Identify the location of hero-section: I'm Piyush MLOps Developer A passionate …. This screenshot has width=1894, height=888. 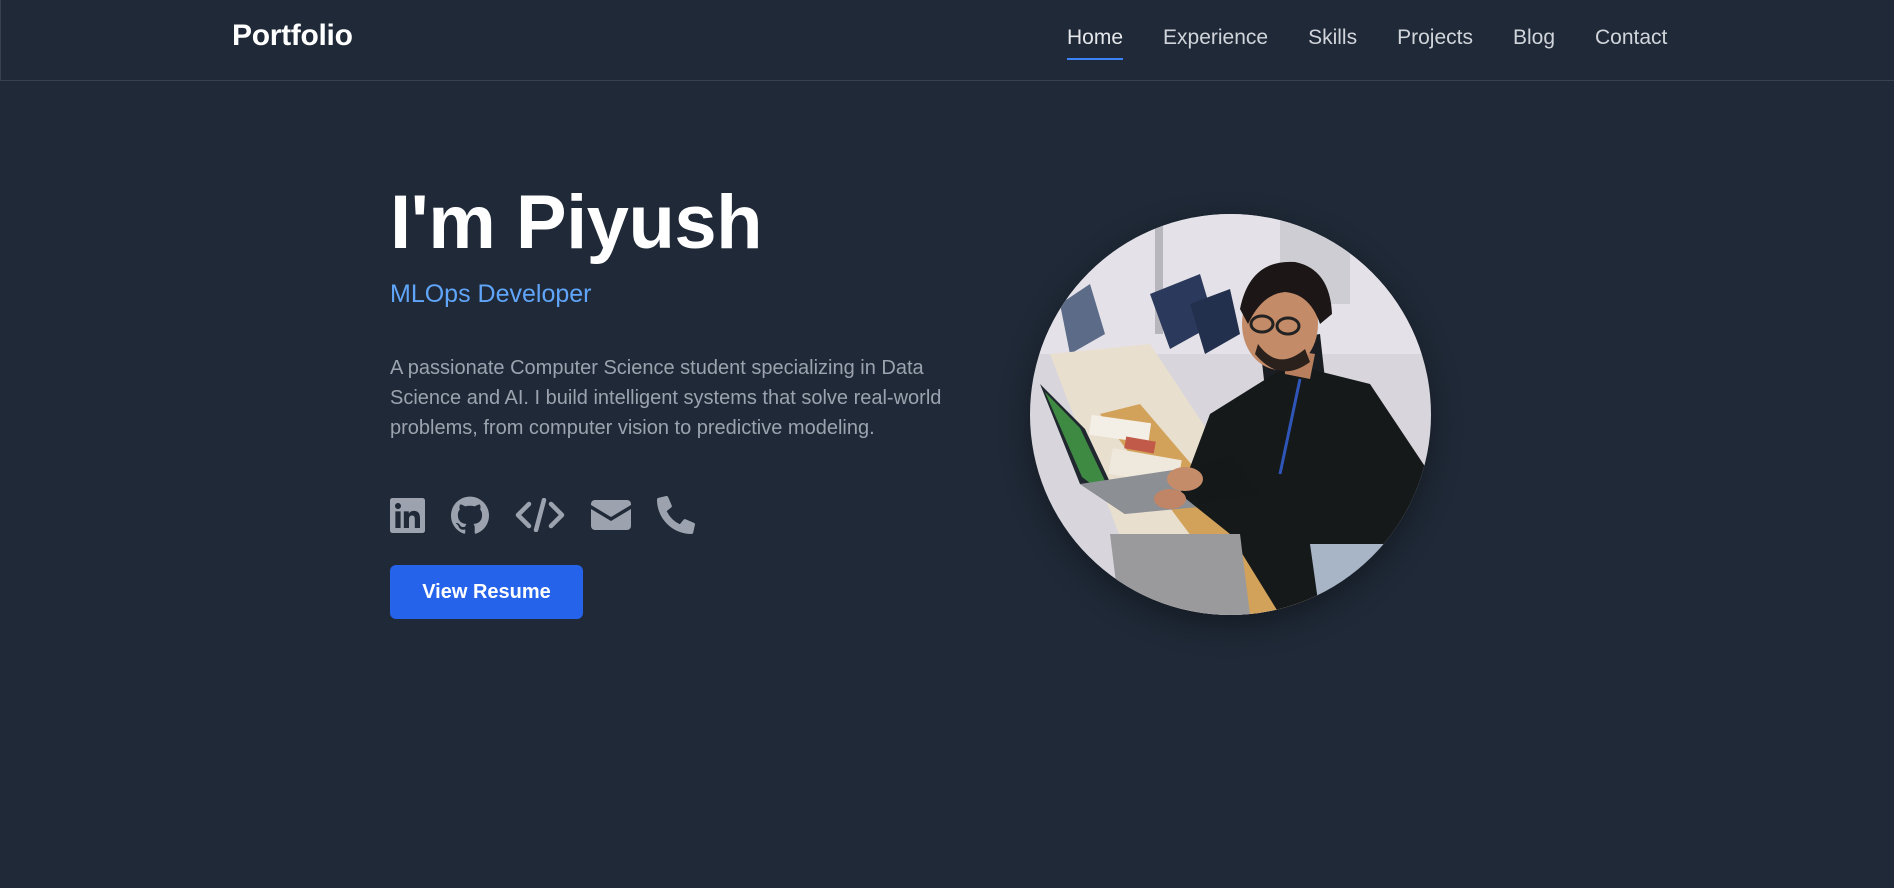
(670, 399).